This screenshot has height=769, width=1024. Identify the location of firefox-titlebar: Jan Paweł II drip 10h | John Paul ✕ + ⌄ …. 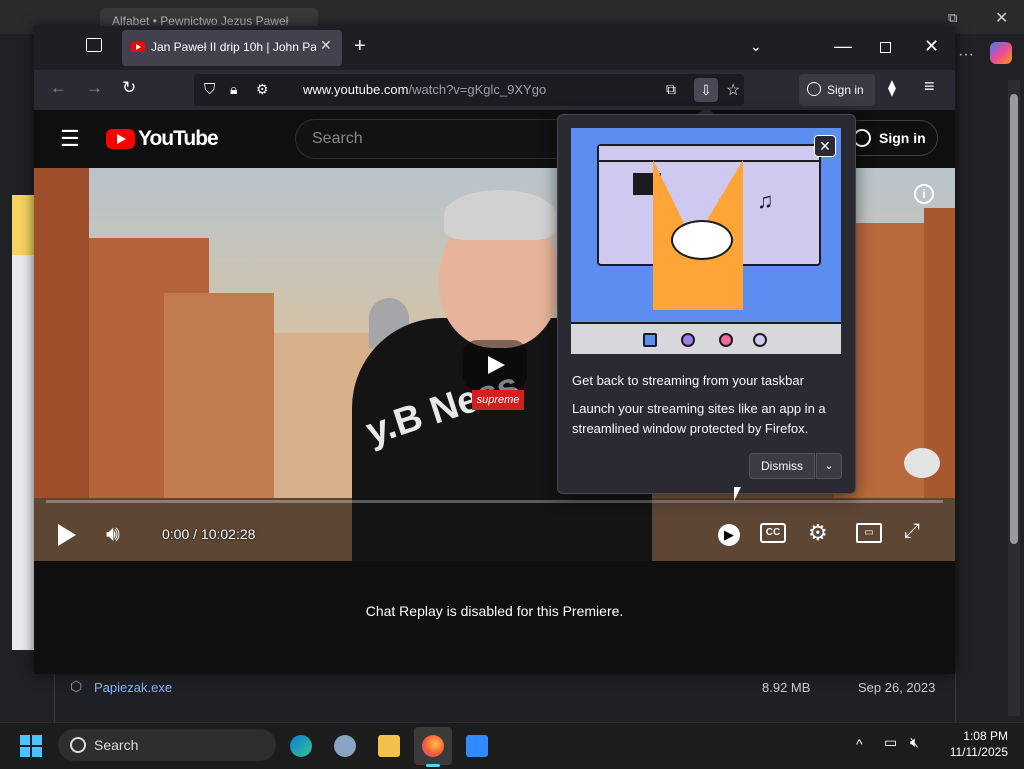
(494, 48).